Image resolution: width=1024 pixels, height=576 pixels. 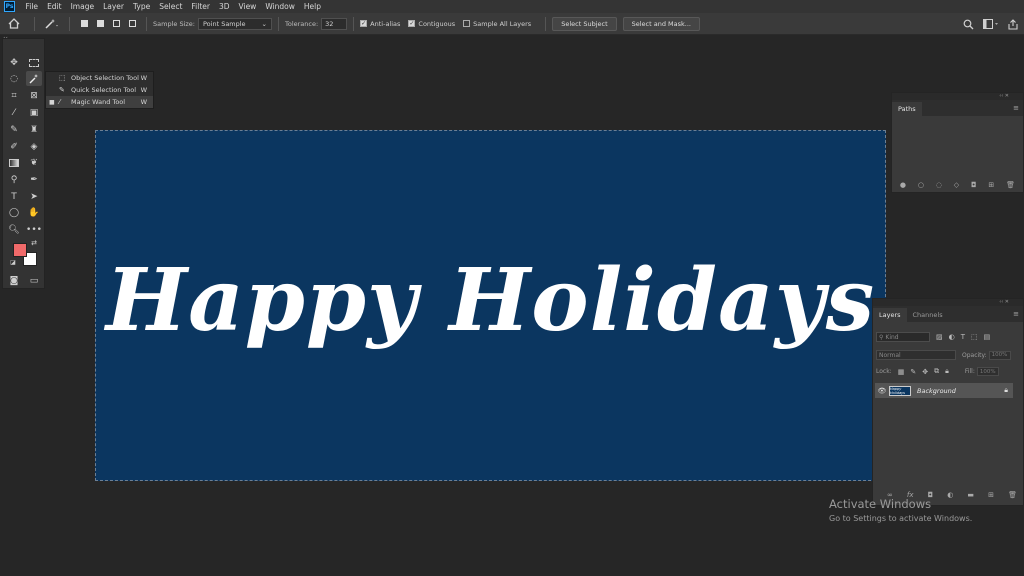 I want to click on menu-image: Image, so click(x=82, y=6).